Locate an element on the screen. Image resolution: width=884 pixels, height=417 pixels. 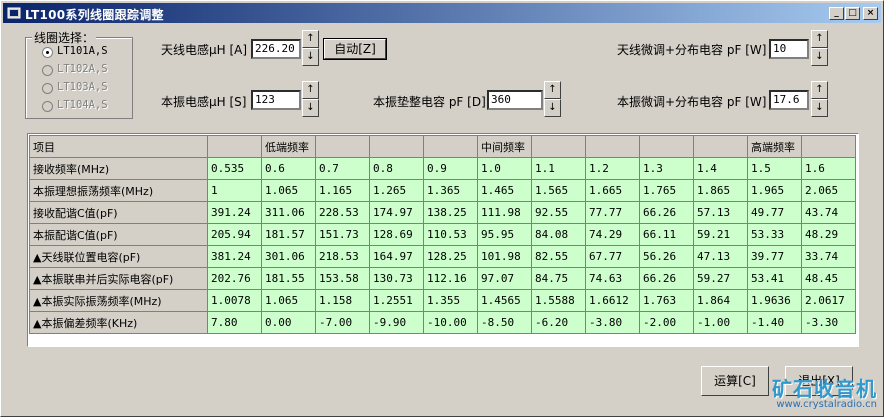
grid-cell: 2.065 is located at coordinates (828, 190).